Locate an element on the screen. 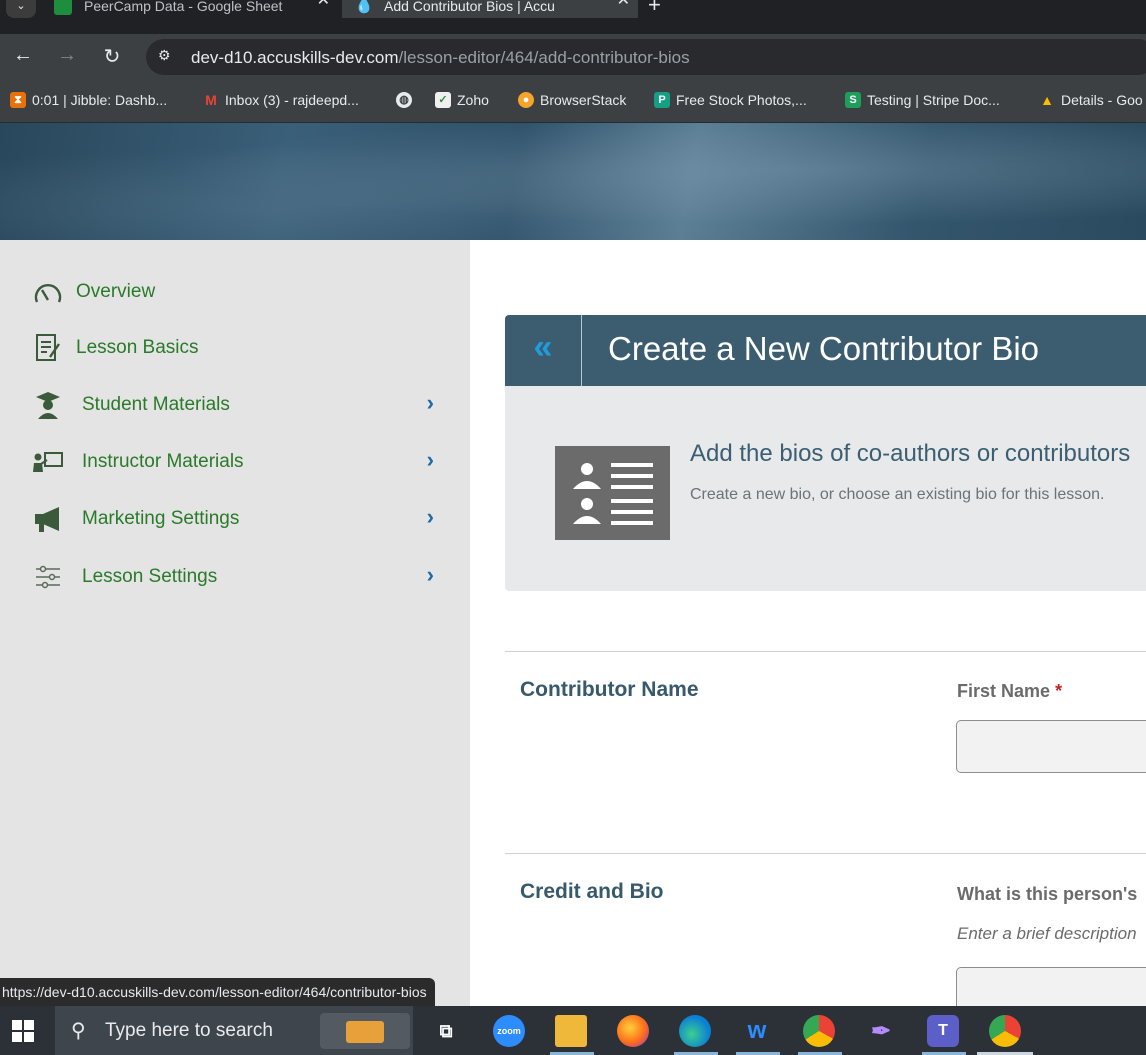 The height and width of the screenshot is (1055, 1146). reload-icon: ↻ is located at coordinates (112, 56).